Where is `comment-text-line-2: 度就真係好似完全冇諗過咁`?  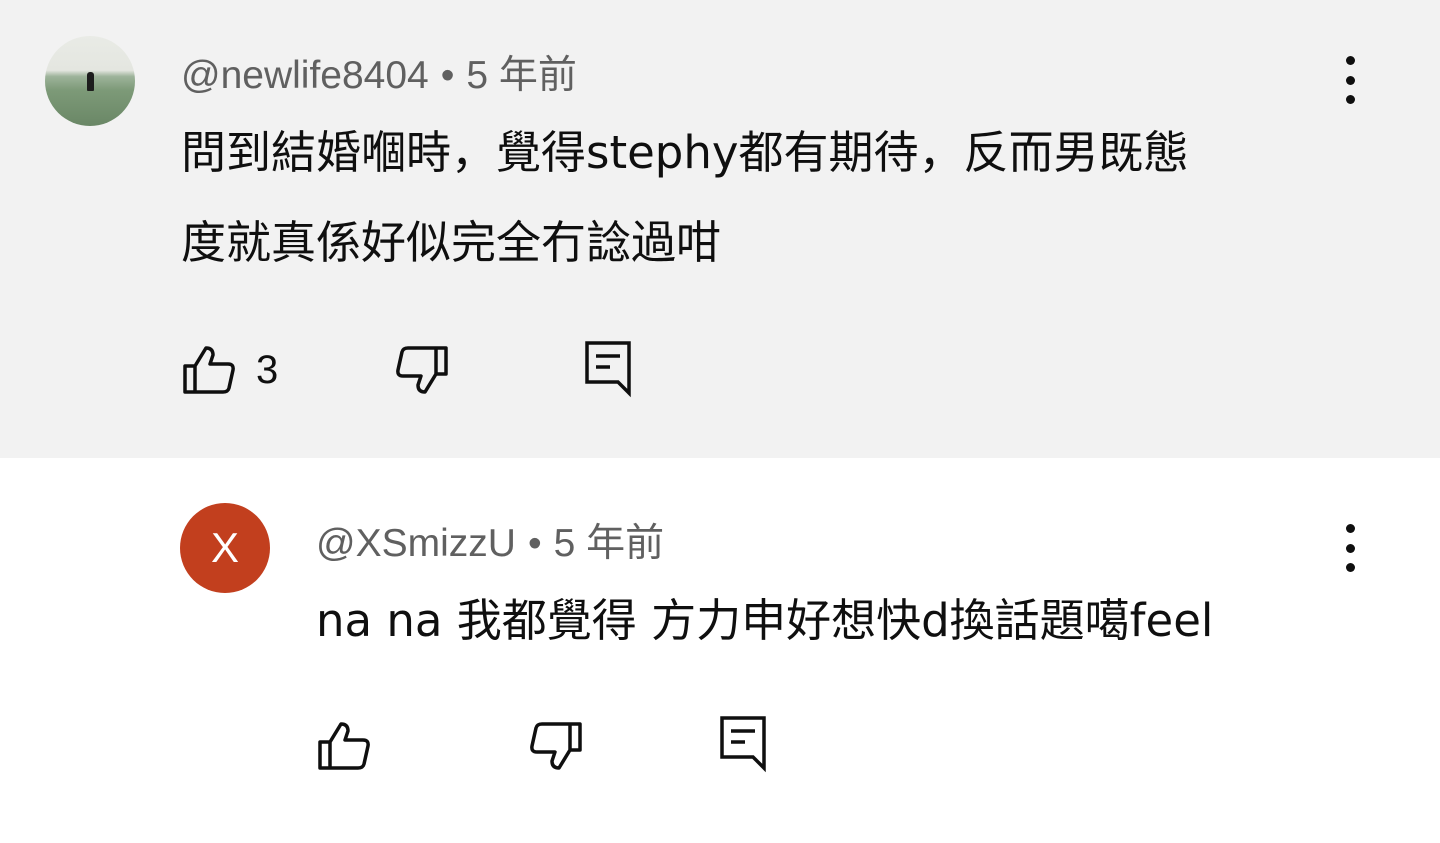 comment-text-line-2: 度就真係好似完全冇諗過咁 is located at coordinates (451, 242).